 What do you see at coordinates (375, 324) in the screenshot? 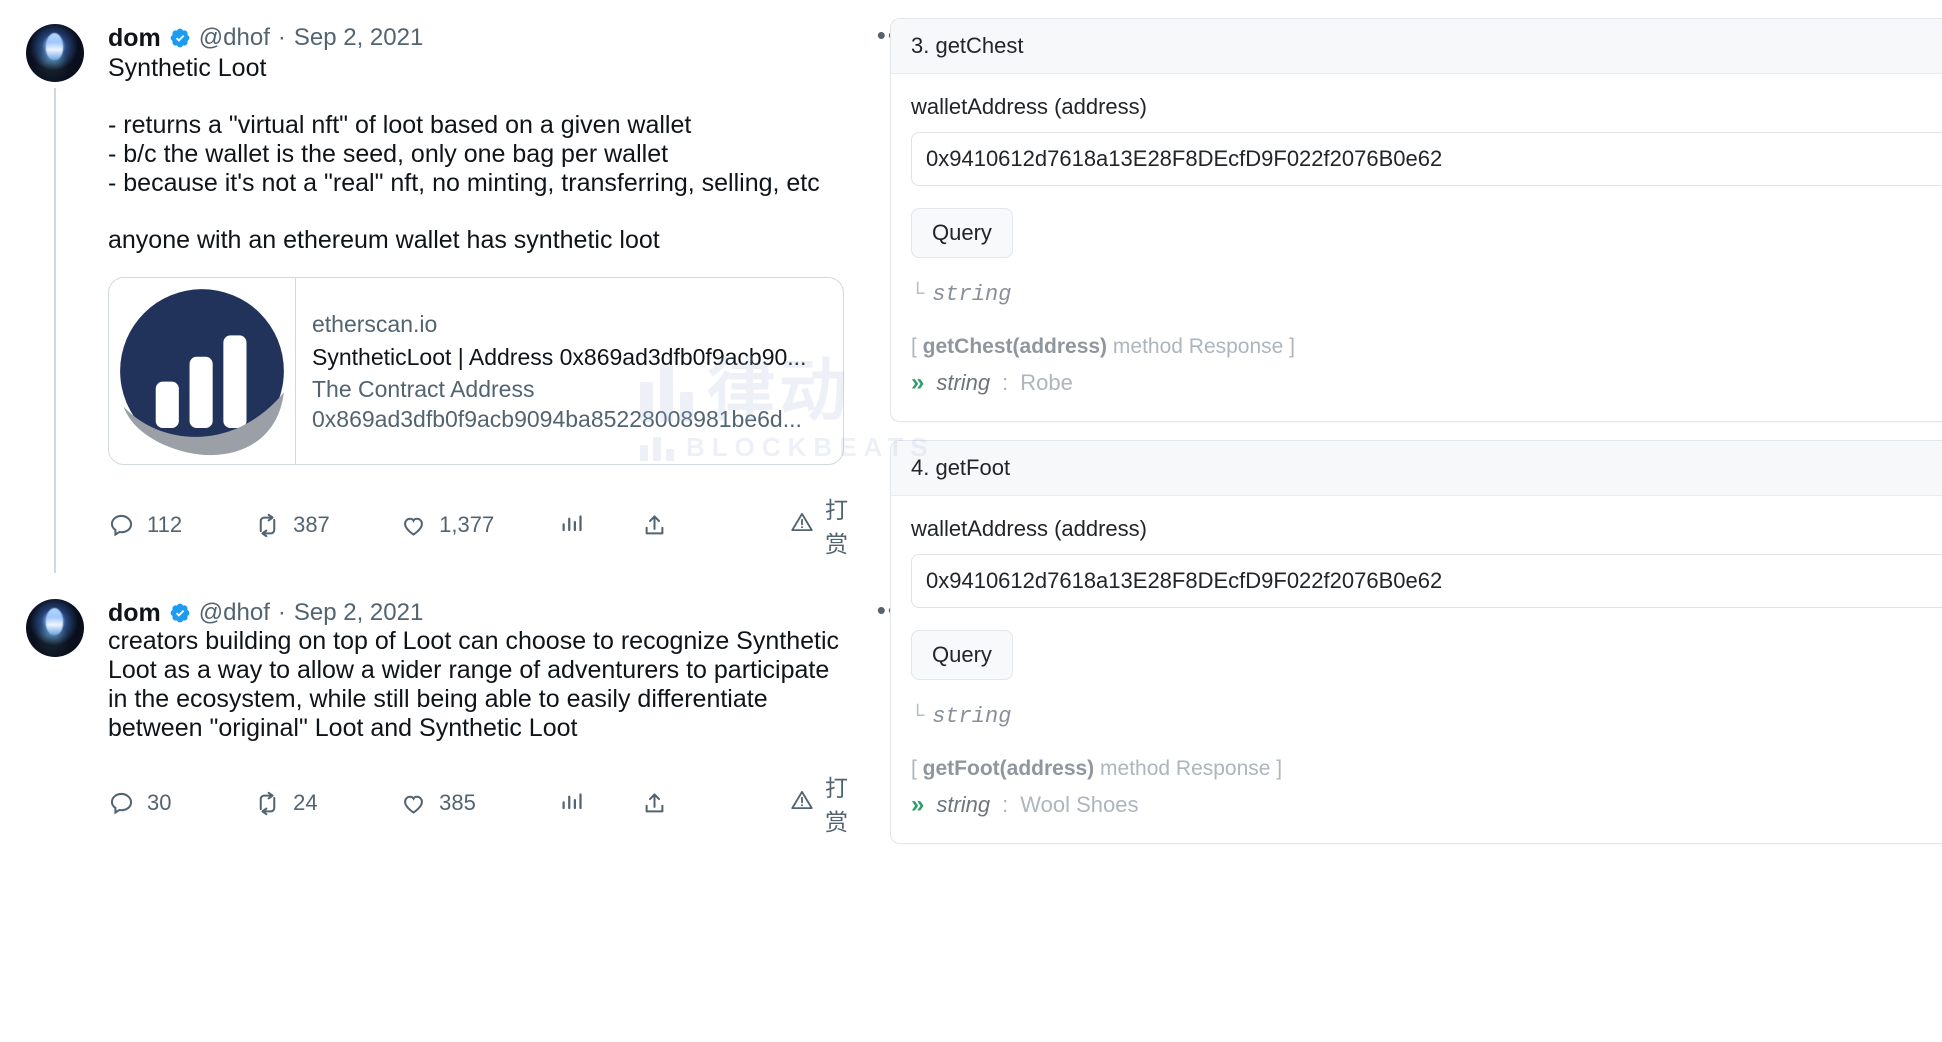
I see `link-card-domain: etherscan.io` at bounding box center [375, 324].